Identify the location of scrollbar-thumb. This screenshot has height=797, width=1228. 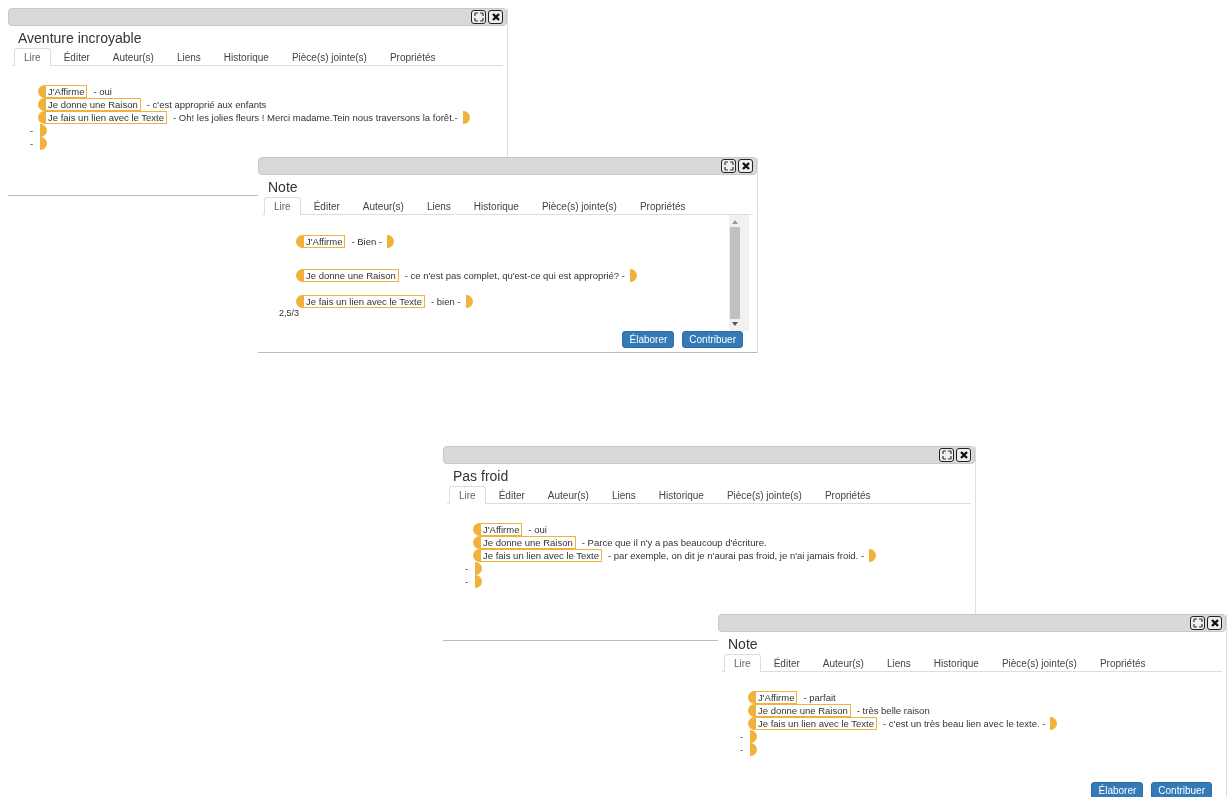
(735, 273).